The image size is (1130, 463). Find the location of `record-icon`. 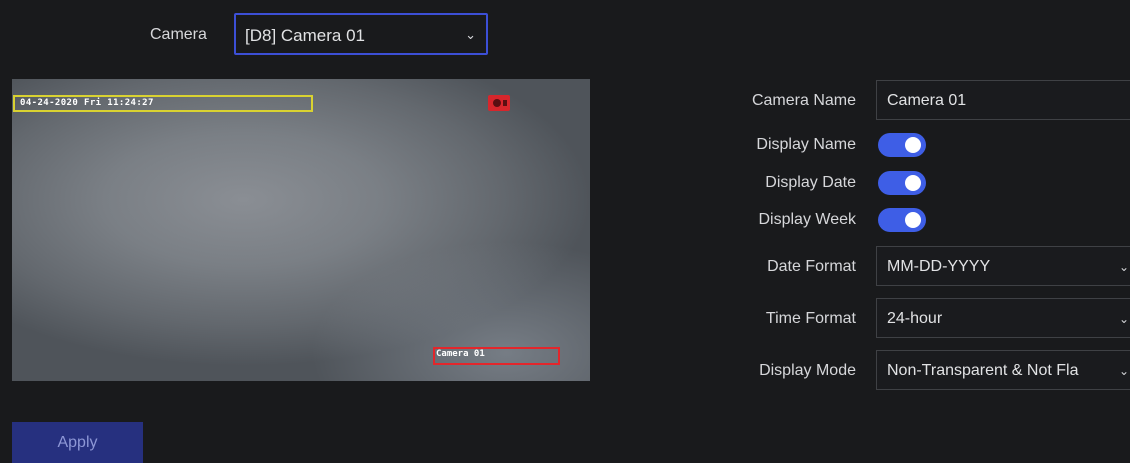

record-icon is located at coordinates (499, 103).